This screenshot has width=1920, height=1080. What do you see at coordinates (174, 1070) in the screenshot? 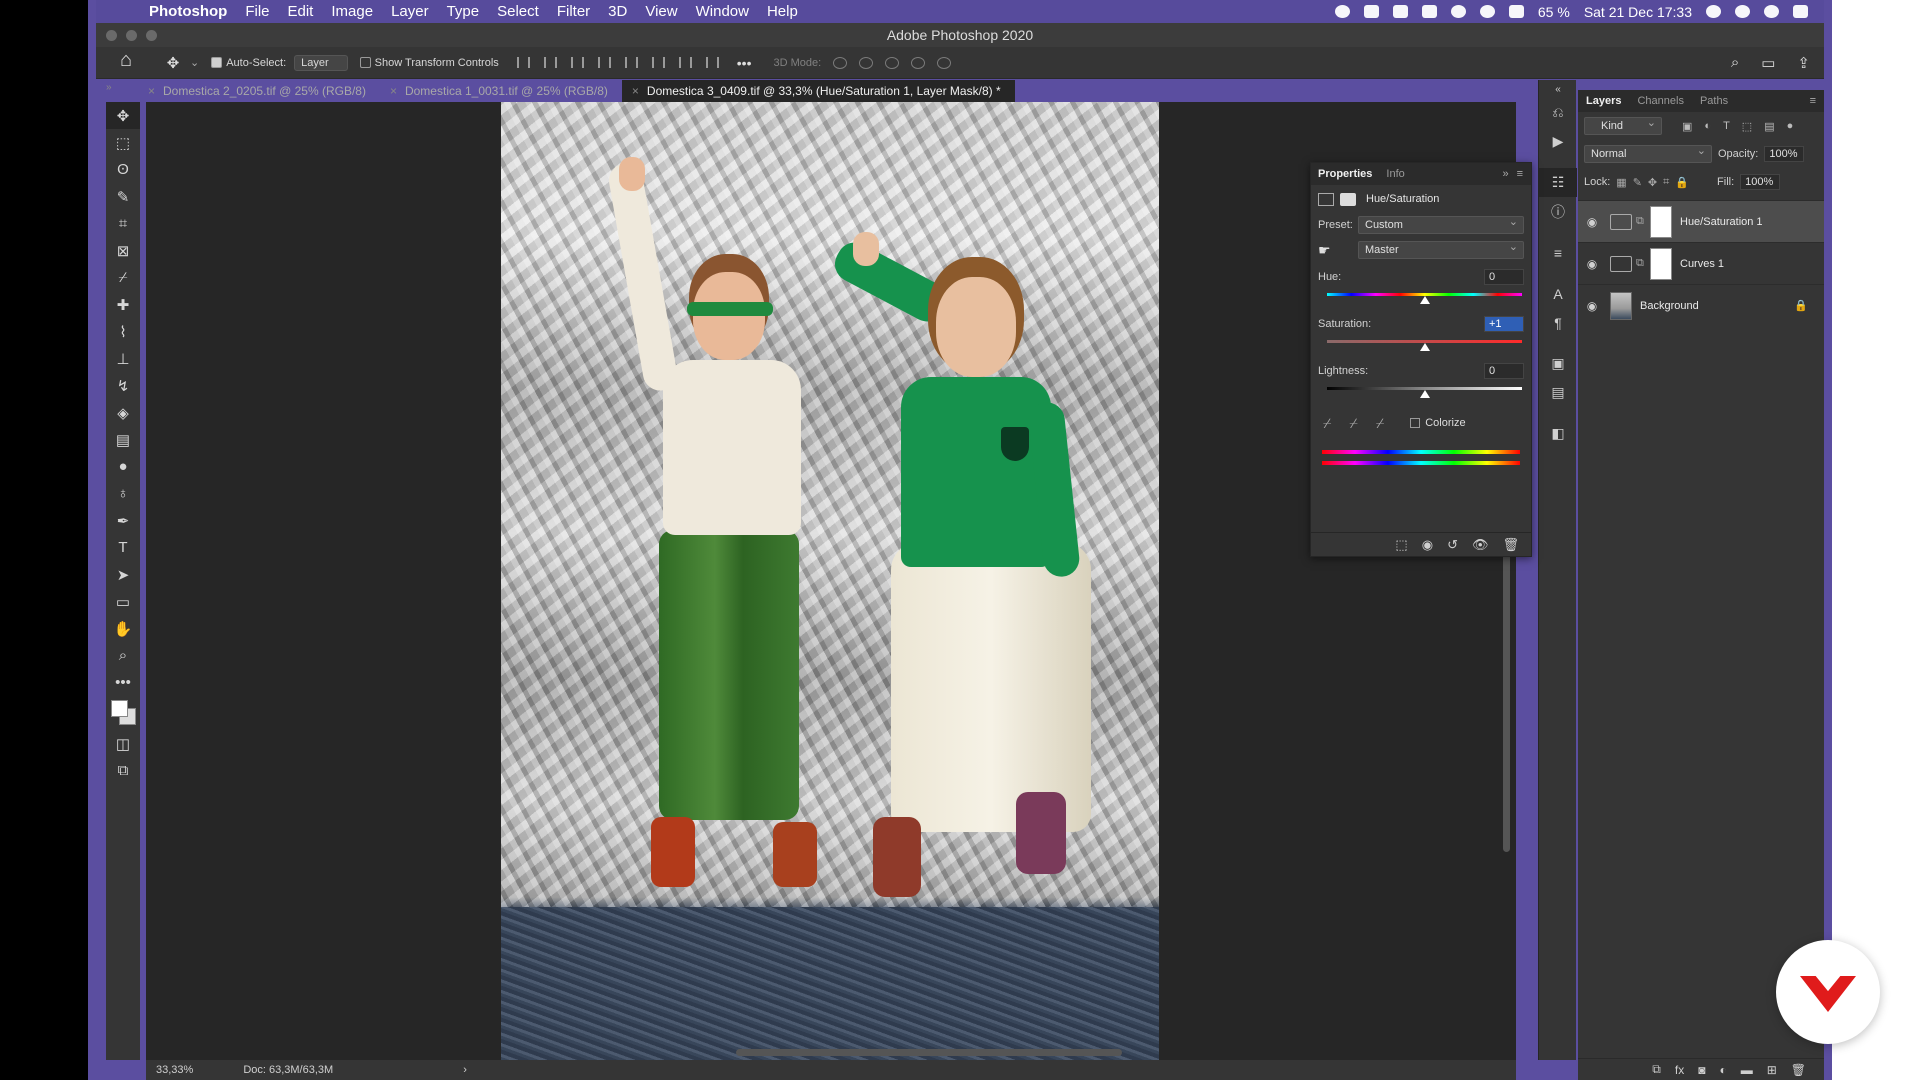
I see `zoom-level: 33,33%` at bounding box center [174, 1070].